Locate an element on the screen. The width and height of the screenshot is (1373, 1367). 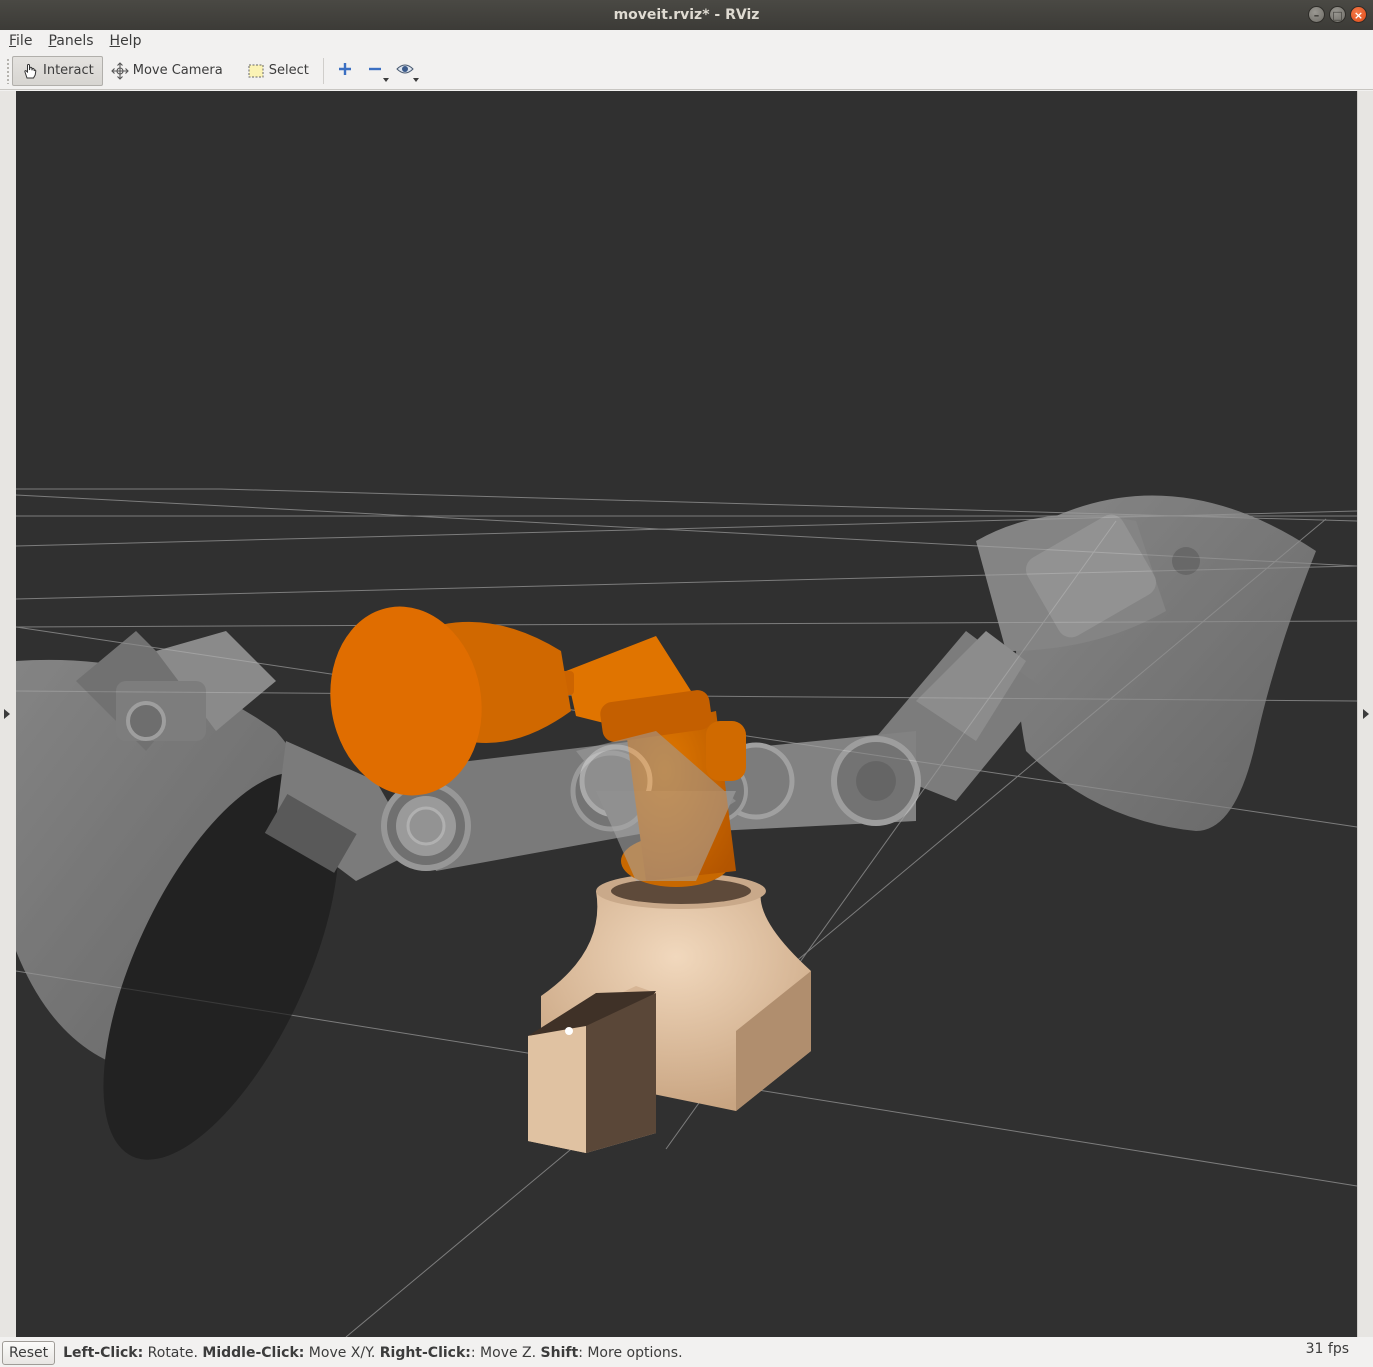
robot-base is located at coordinates (669, 1013).